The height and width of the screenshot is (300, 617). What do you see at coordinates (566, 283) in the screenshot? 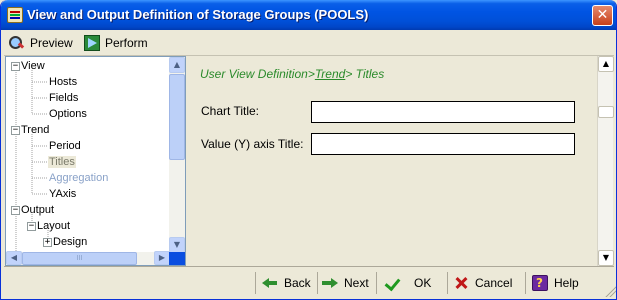
I see `help-label: Help` at bounding box center [566, 283].